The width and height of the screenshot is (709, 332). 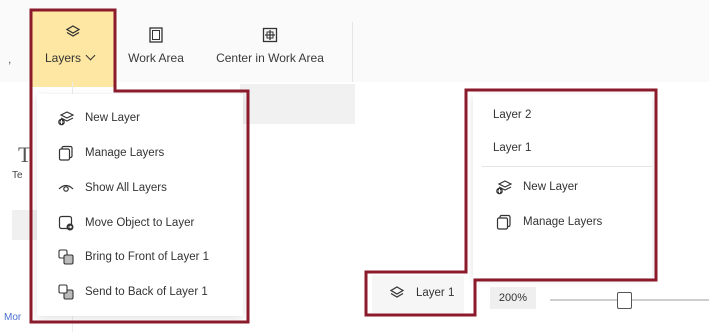 I want to click on zoom-level: 200%, so click(x=513, y=298).